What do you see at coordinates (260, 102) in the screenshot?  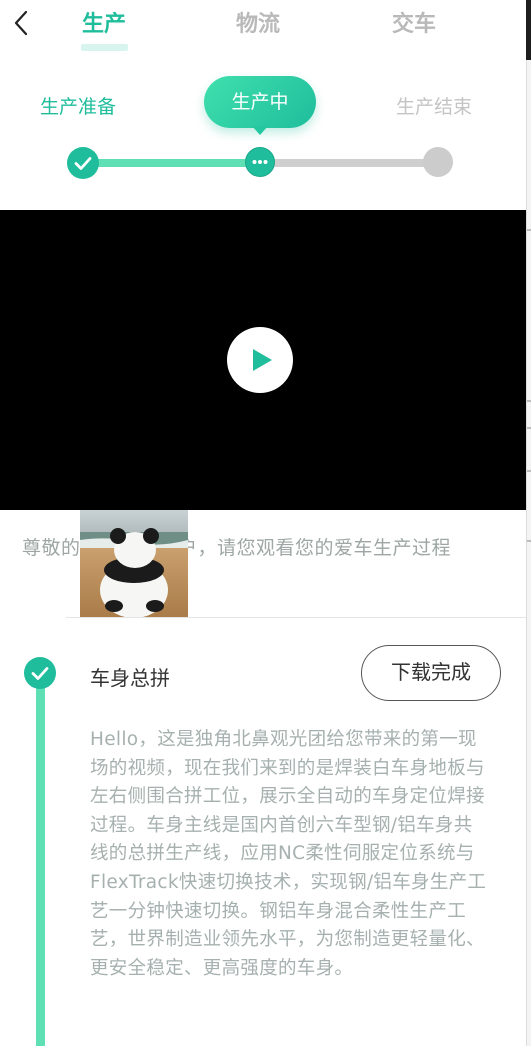 I see `stage-label-in-progress: 生产中` at bounding box center [260, 102].